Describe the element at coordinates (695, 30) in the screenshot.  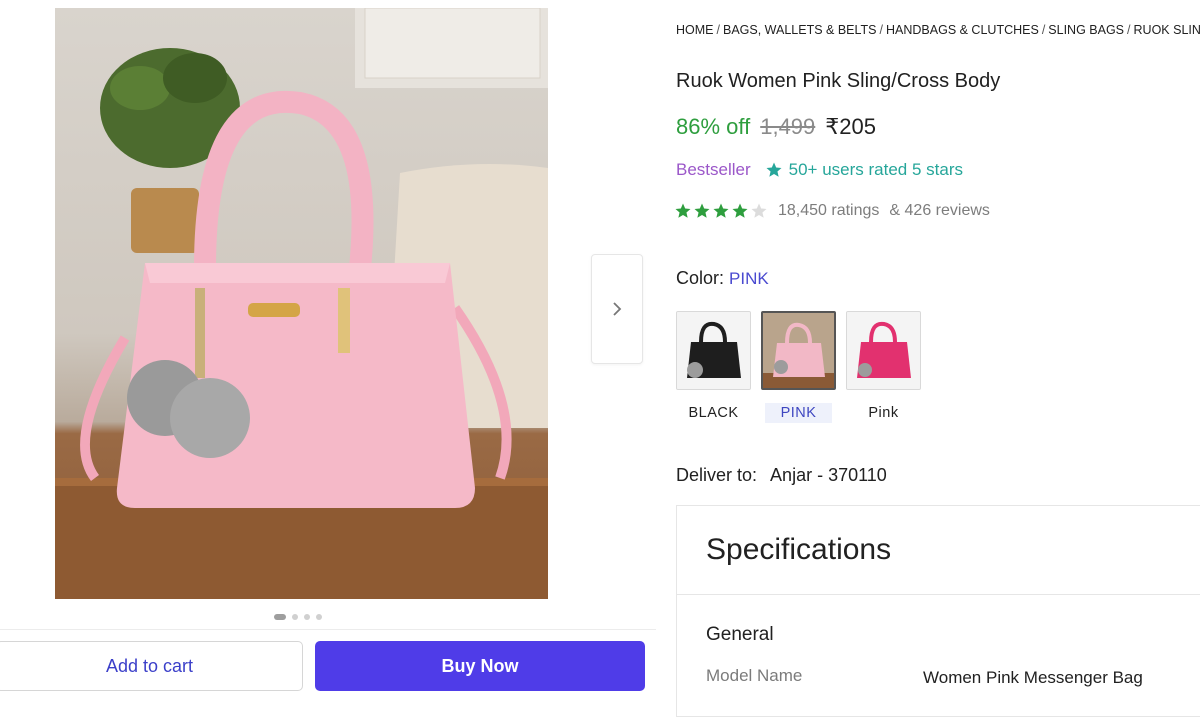
I see `breadcrumb-item: HOME` at that location.